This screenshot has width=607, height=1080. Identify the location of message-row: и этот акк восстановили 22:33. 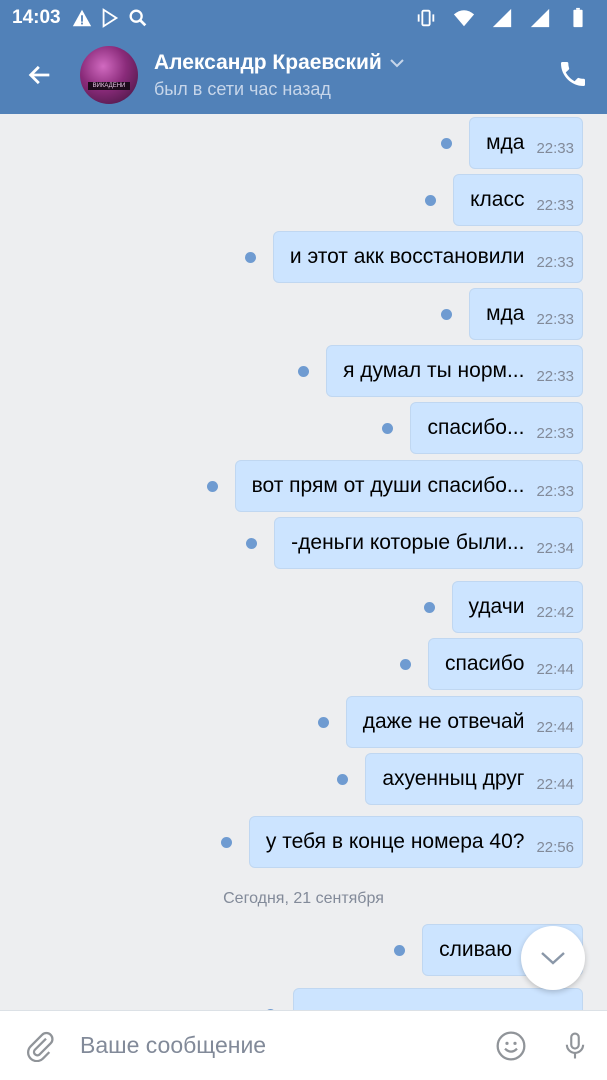
(413, 257).